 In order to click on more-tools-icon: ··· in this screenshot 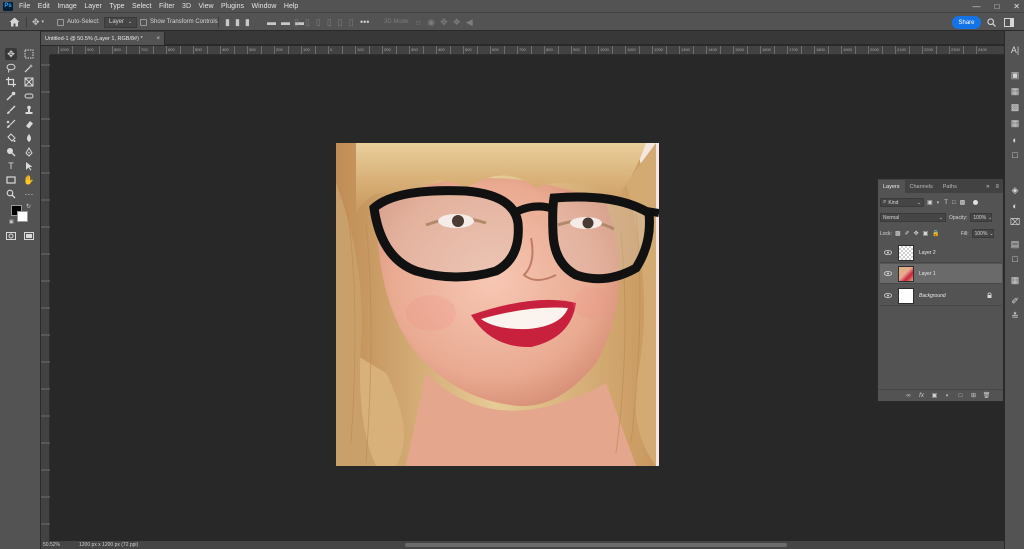, I will do `click(29, 194)`.